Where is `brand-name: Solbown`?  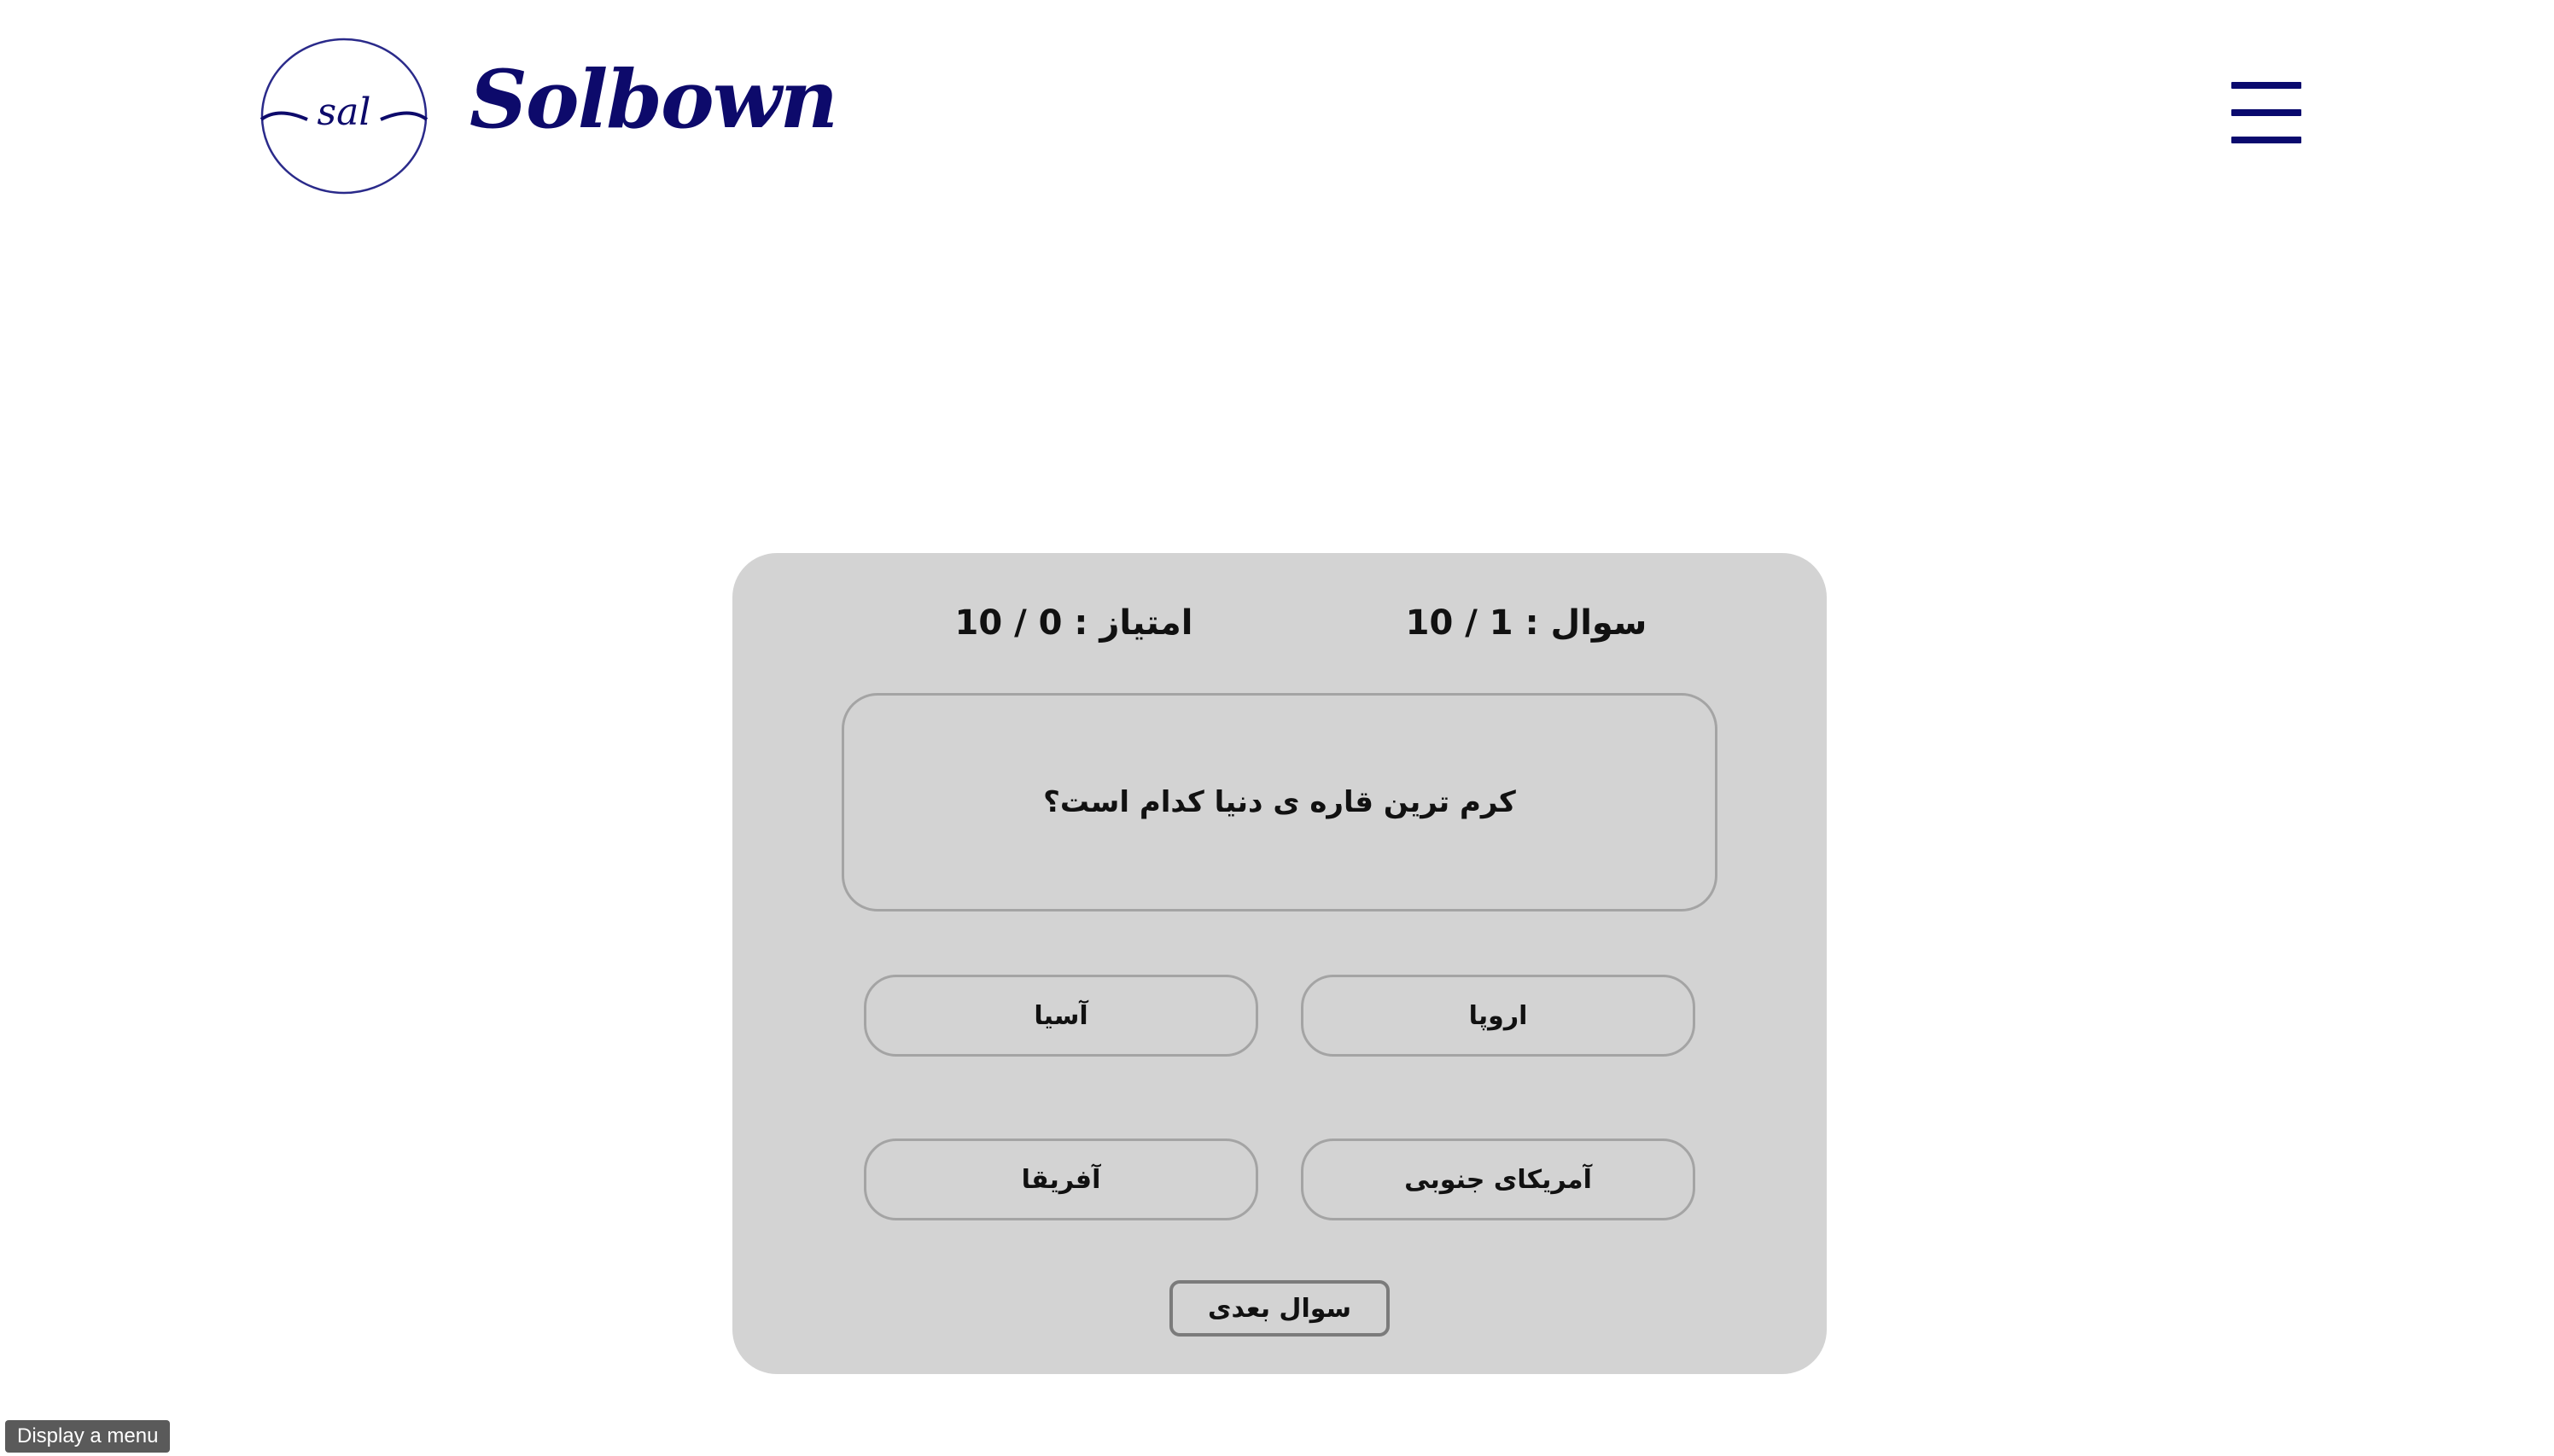 brand-name: Solbown is located at coordinates (653, 100).